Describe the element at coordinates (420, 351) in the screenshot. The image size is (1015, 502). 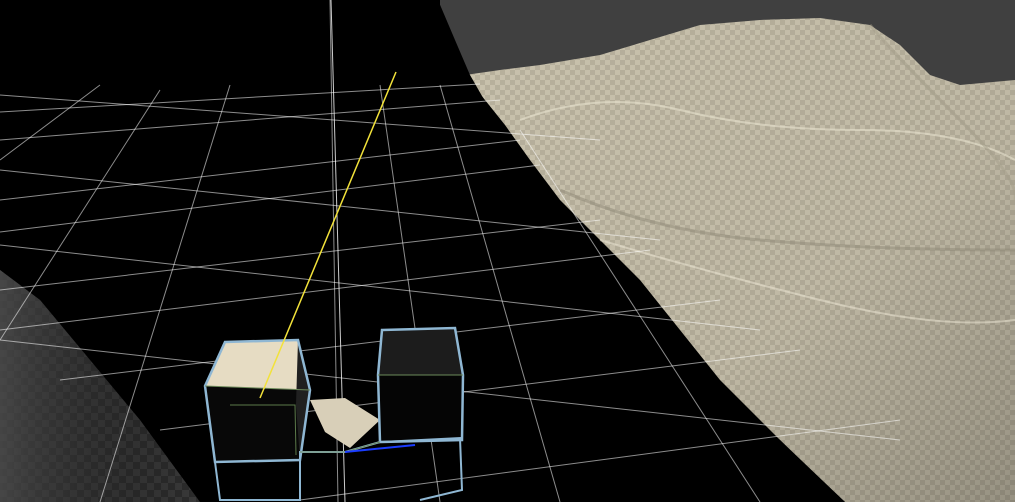
I see `cube-right-top-face` at that location.